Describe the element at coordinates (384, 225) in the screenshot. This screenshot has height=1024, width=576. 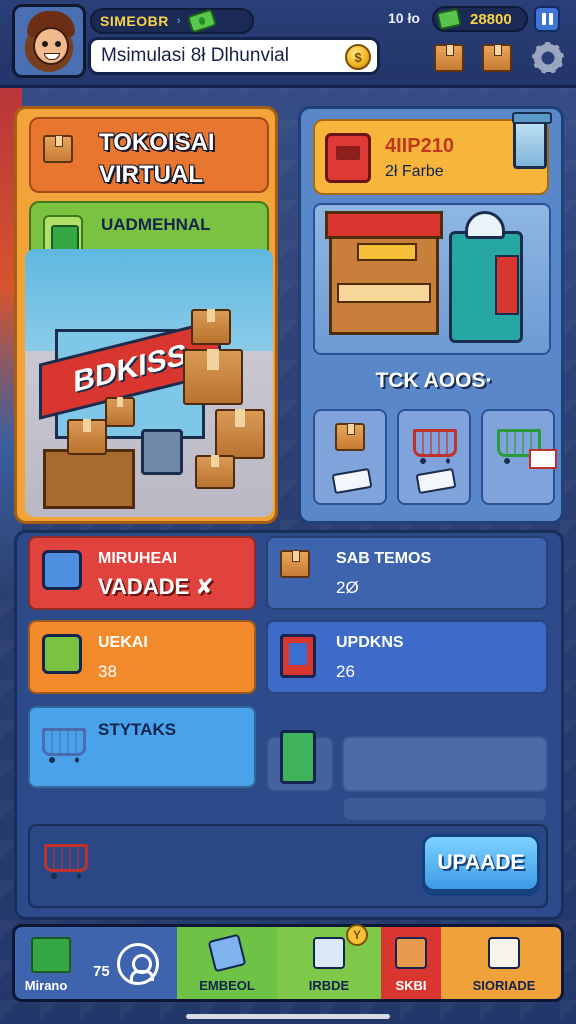
I see `kiosk-roof` at that location.